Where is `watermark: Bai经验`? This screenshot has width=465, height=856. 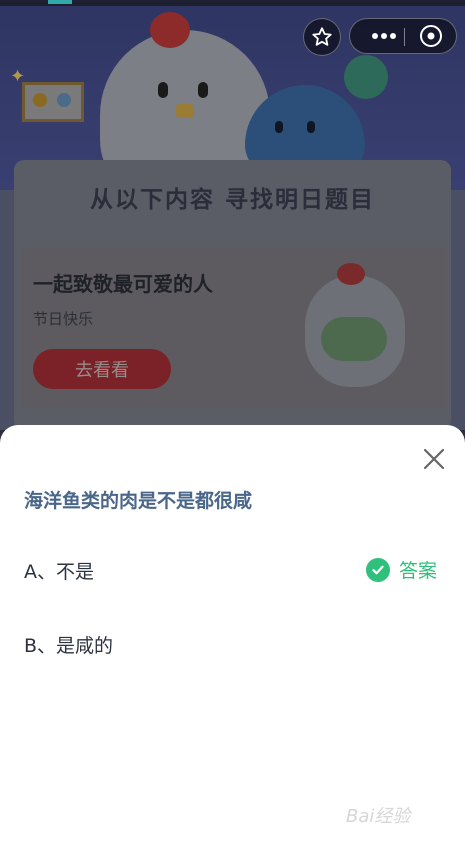 watermark: Bai经验 is located at coordinates (378, 816).